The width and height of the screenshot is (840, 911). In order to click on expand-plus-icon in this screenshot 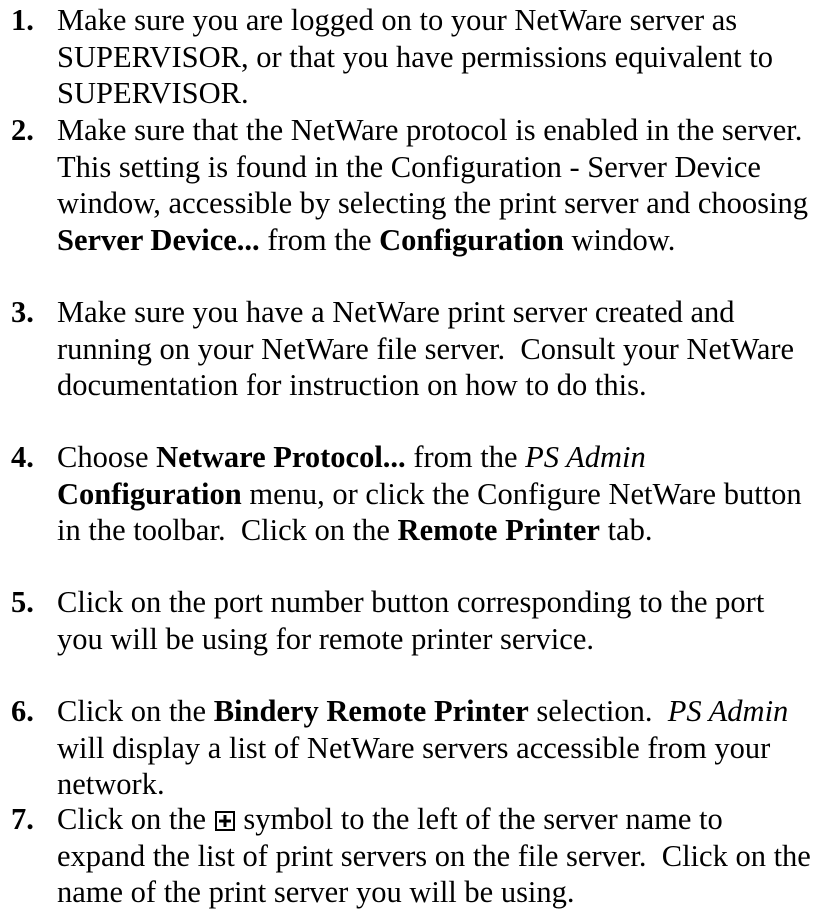, I will do `click(224, 821)`.